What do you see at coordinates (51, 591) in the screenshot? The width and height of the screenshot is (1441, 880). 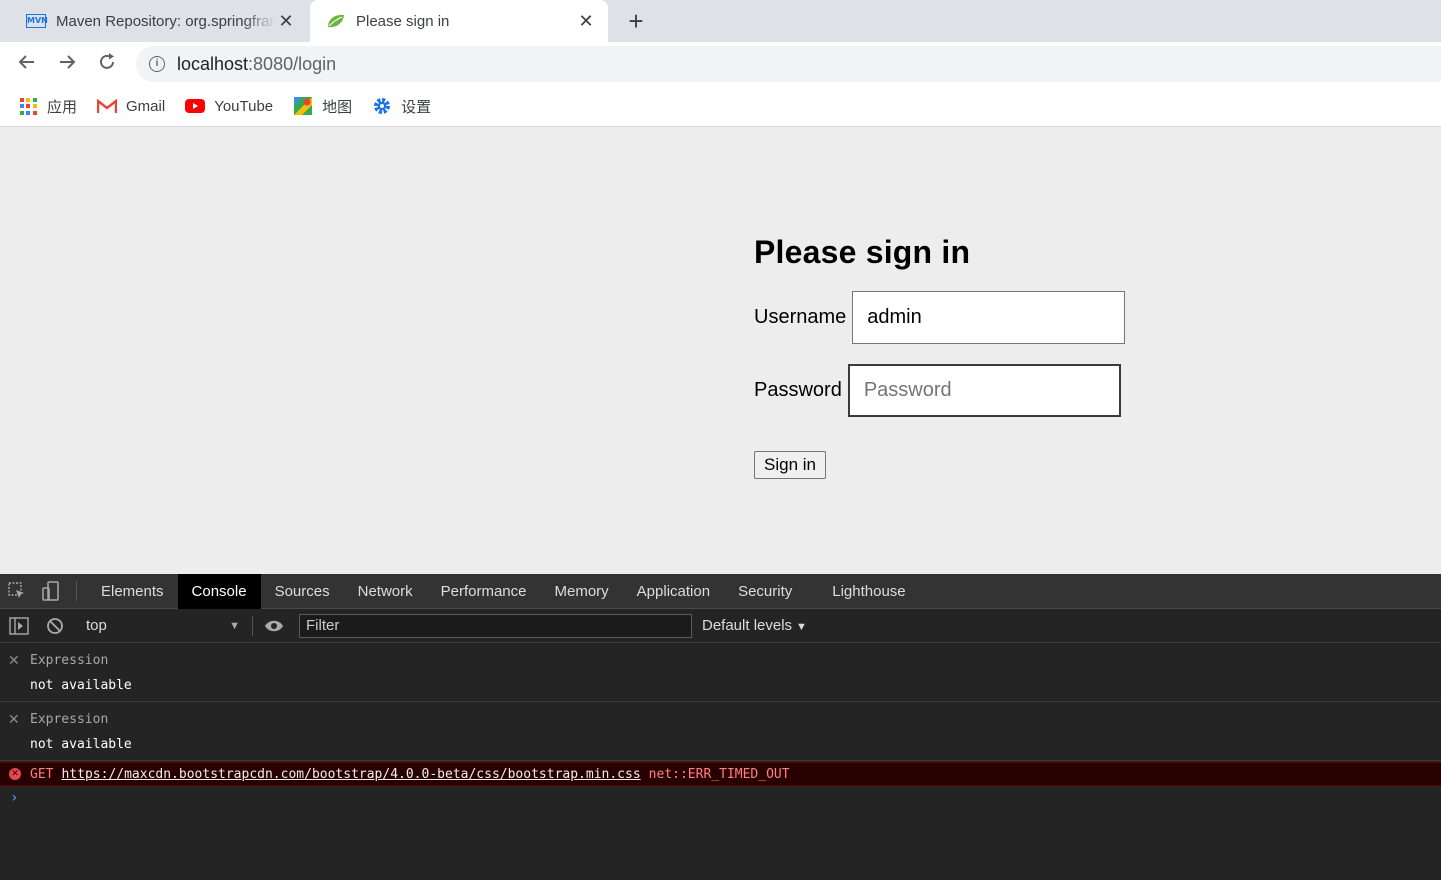 I see `device-toolbar-icon` at bounding box center [51, 591].